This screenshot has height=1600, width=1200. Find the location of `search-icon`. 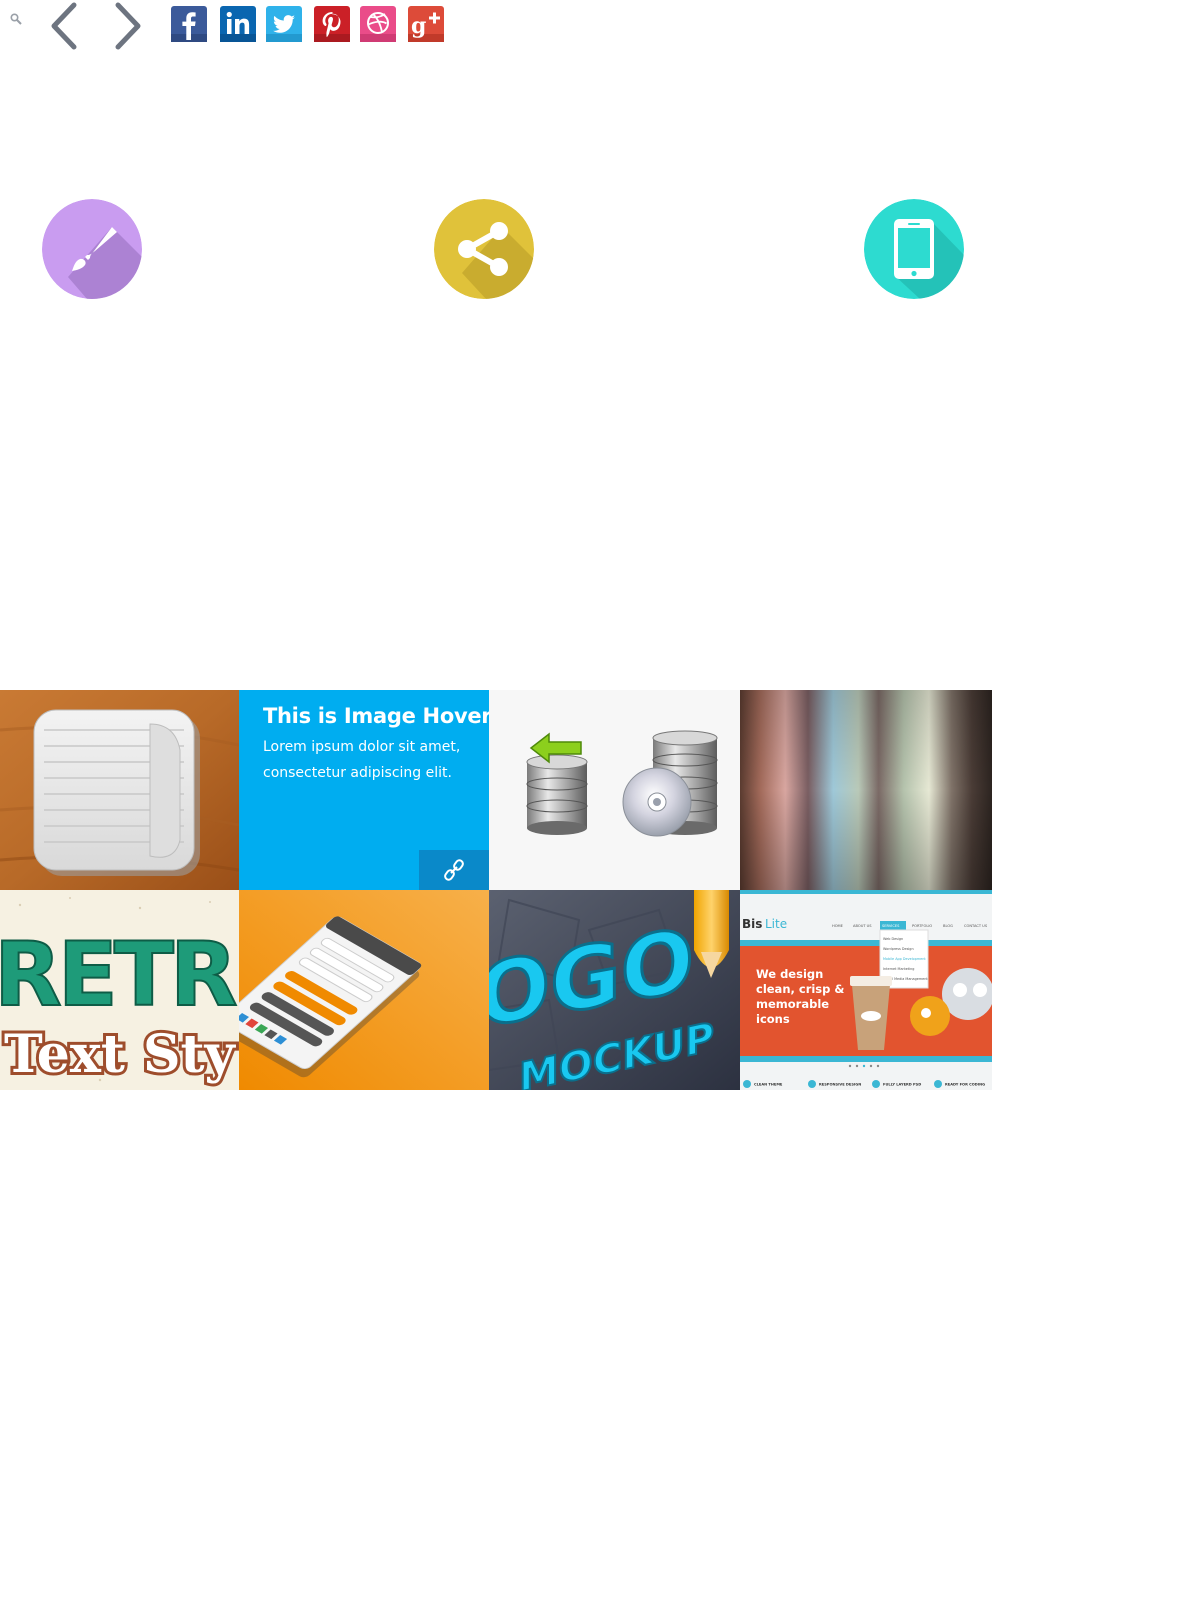

search-icon is located at coordinates (16, 18).